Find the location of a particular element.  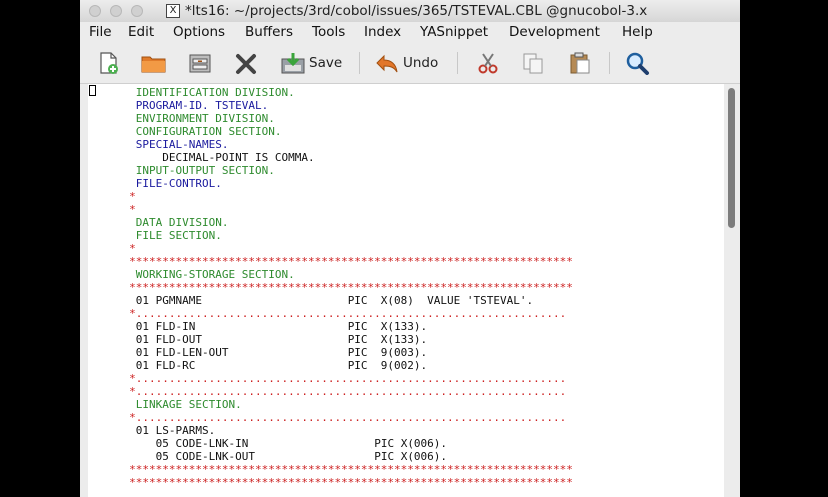

new-file-button is located at coordinates (108, 63).